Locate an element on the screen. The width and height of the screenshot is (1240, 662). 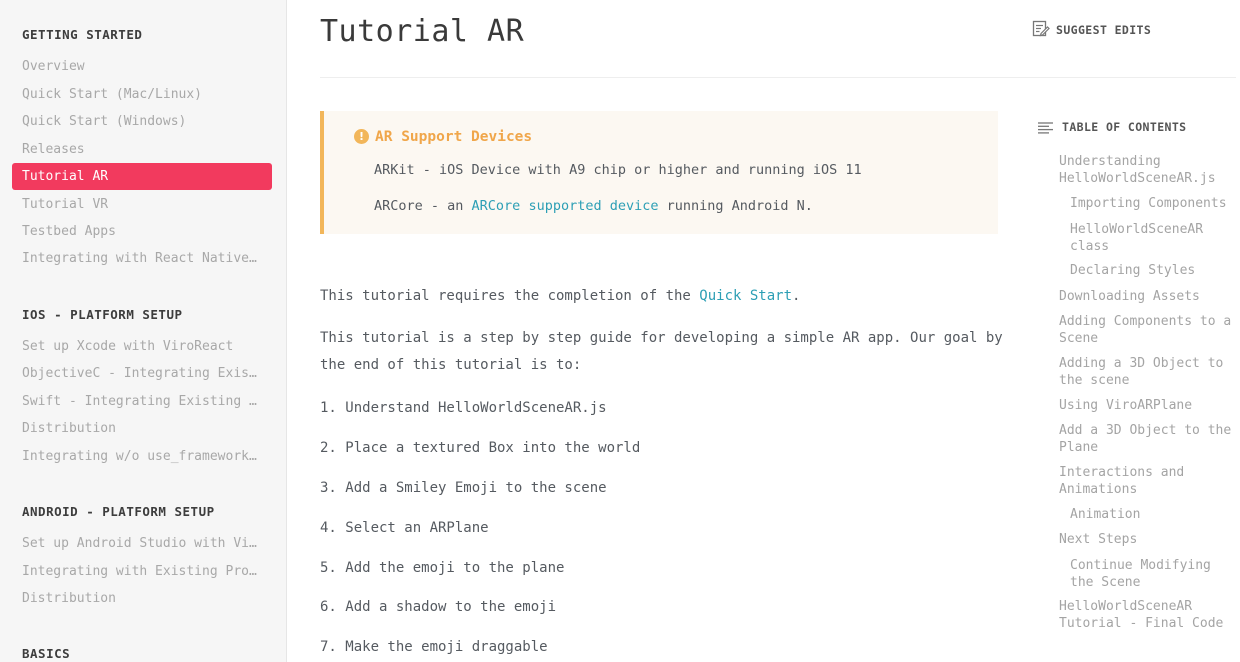
step-item: 3. Add a Smiley Emoji to the scene is located at coordinates (463, 488).